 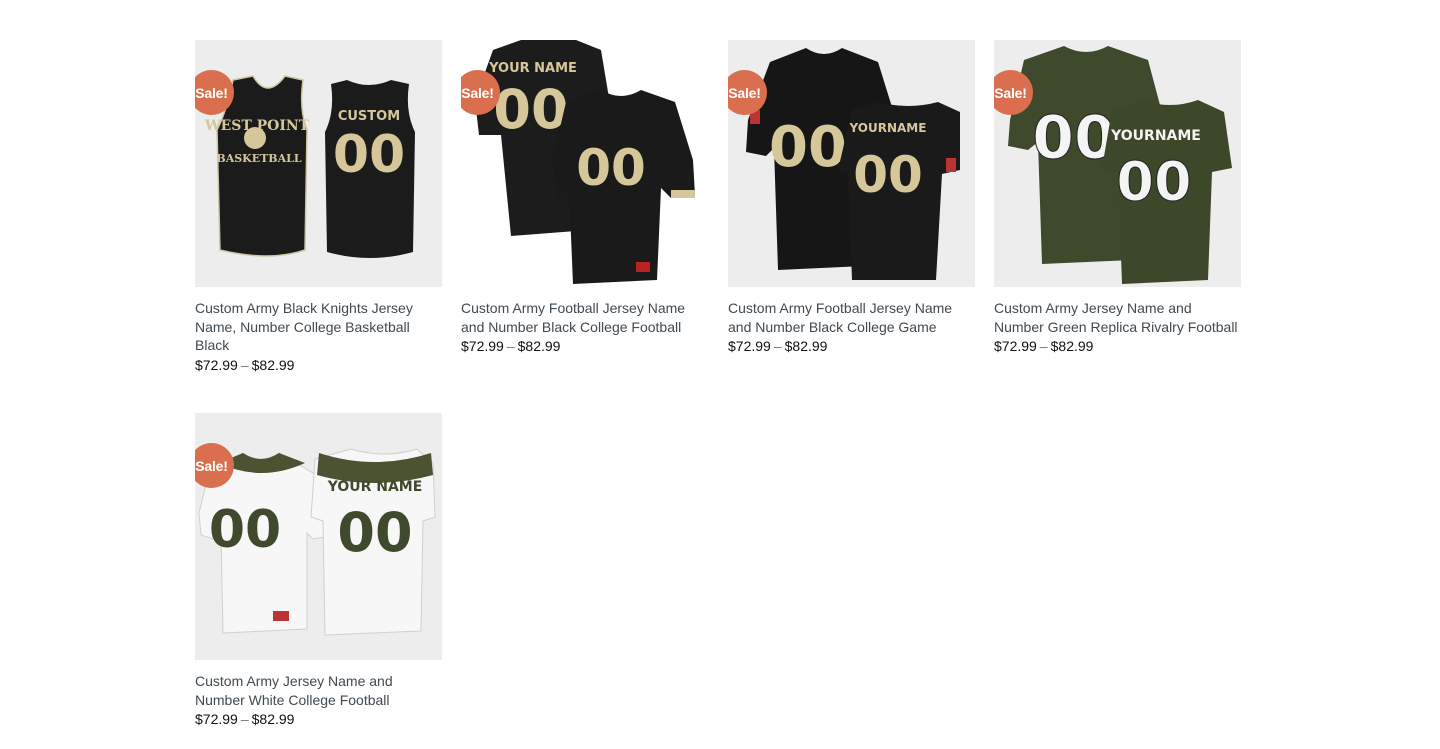 I want to click on product-image-link: 00 YOUR NAME 00 Sale!, so click(x=318, y=536).